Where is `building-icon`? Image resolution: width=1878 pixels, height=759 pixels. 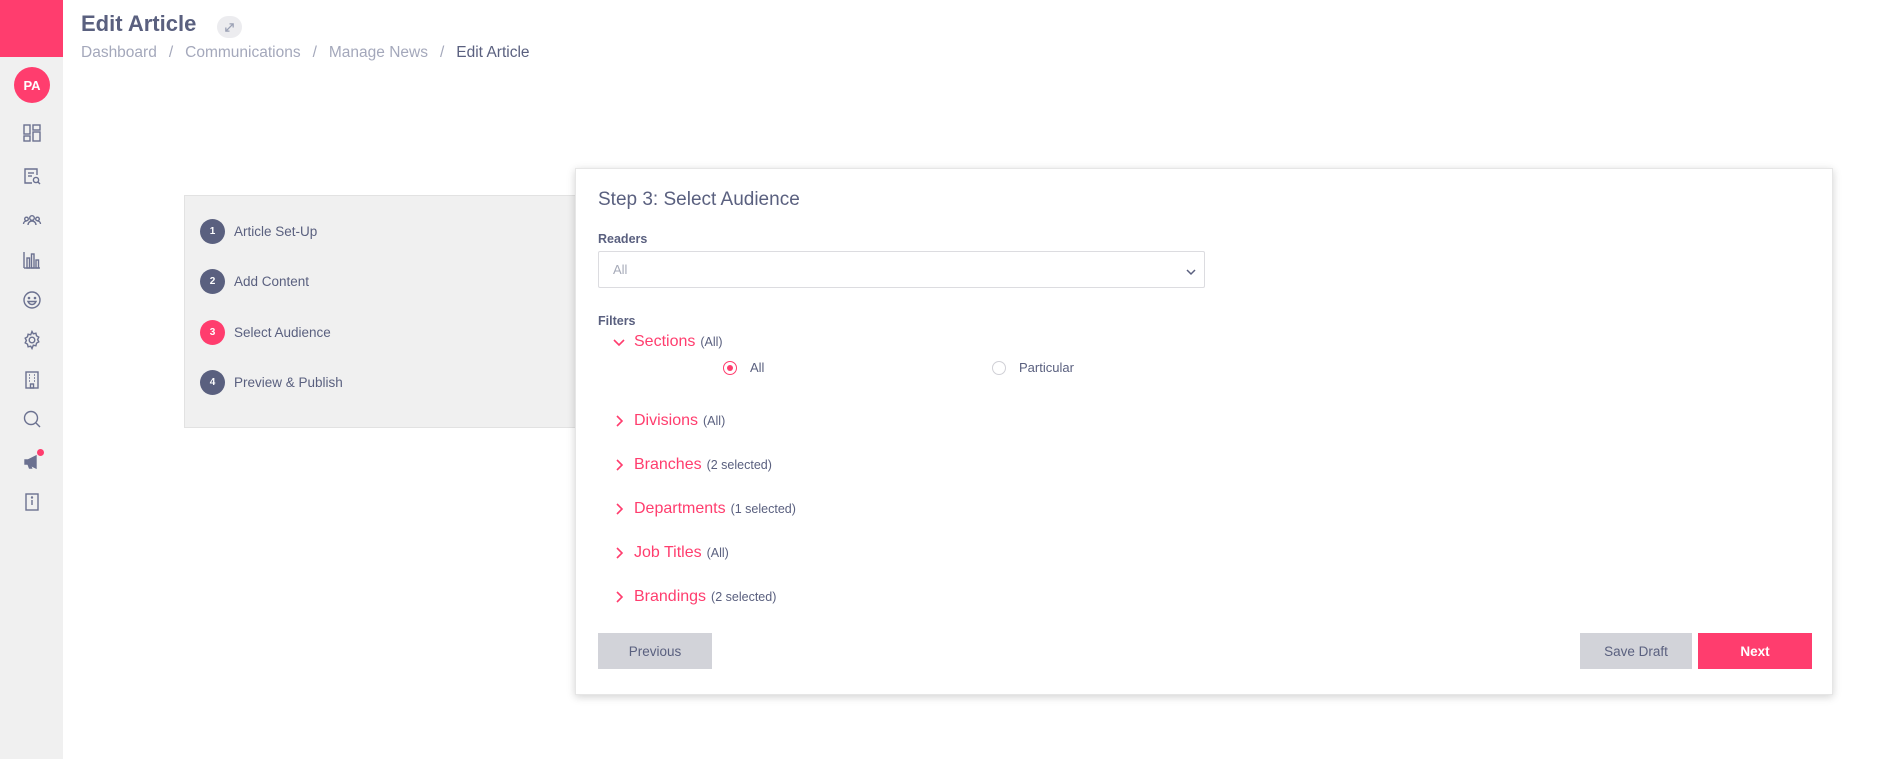
building-icon is located at coordinates (32, 380).